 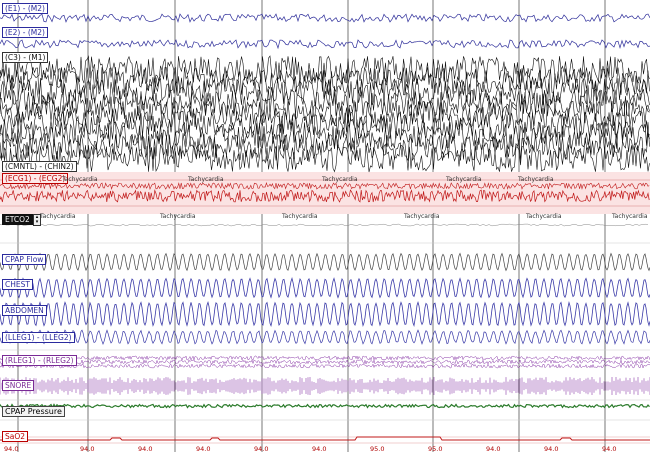 I want to click on sao2-trace, so click(x=325, y=438).